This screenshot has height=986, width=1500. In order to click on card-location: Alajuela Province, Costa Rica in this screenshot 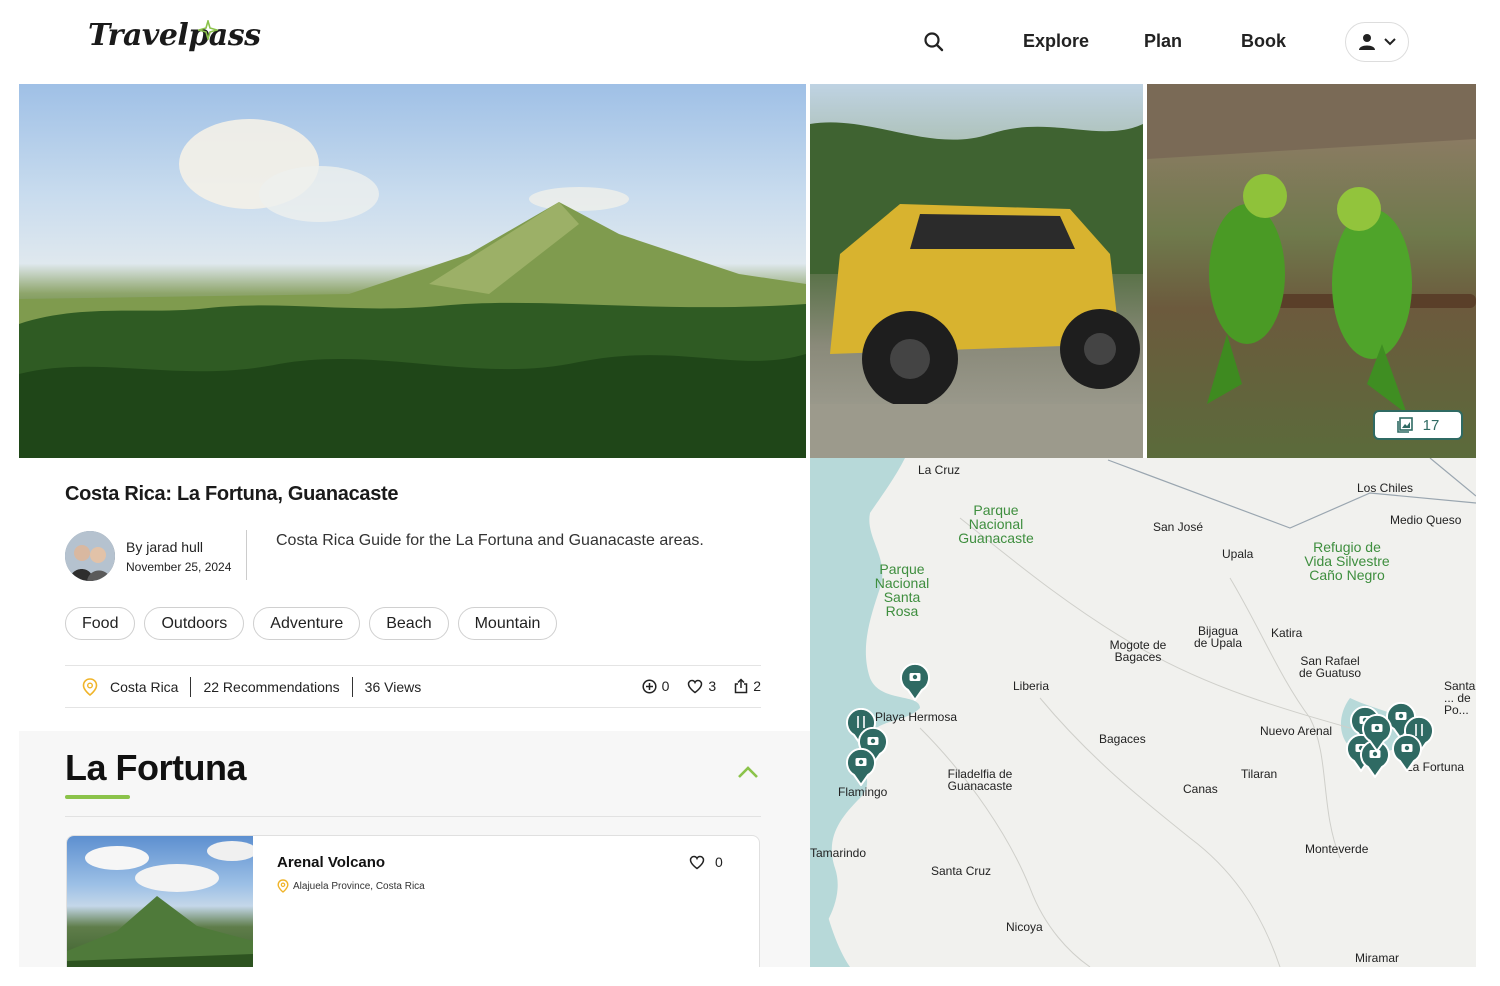, I will do `click(351, 886)`.